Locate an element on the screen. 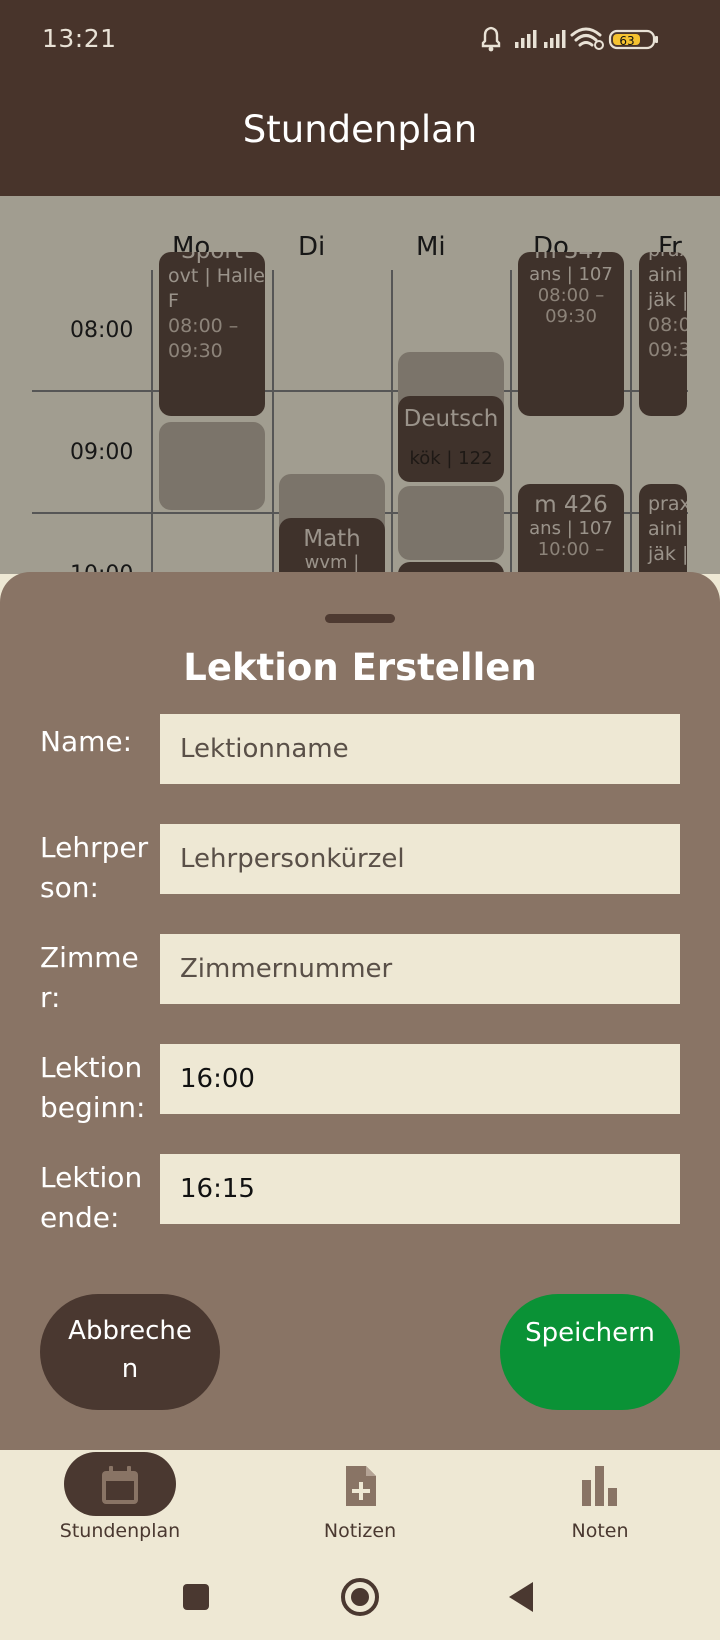 The height and width of the screenshot is (1640, 720). note-add-icon is located at coordinates (361, 1486).